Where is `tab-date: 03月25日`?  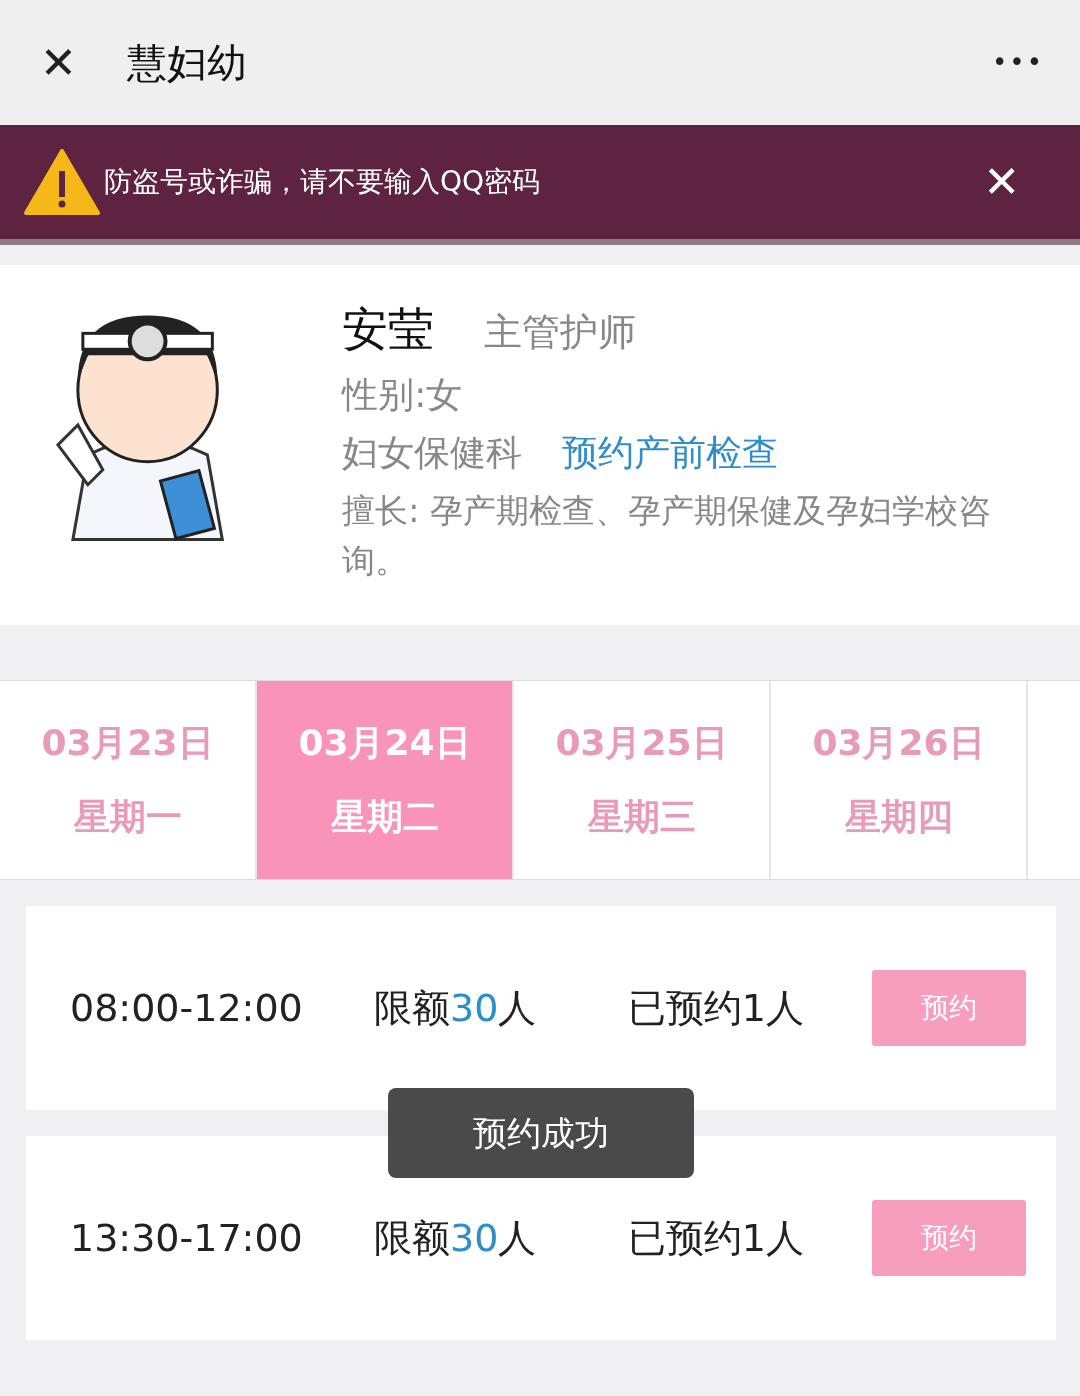 tab-date: 03月25日 is located at coordinates (641, 743).